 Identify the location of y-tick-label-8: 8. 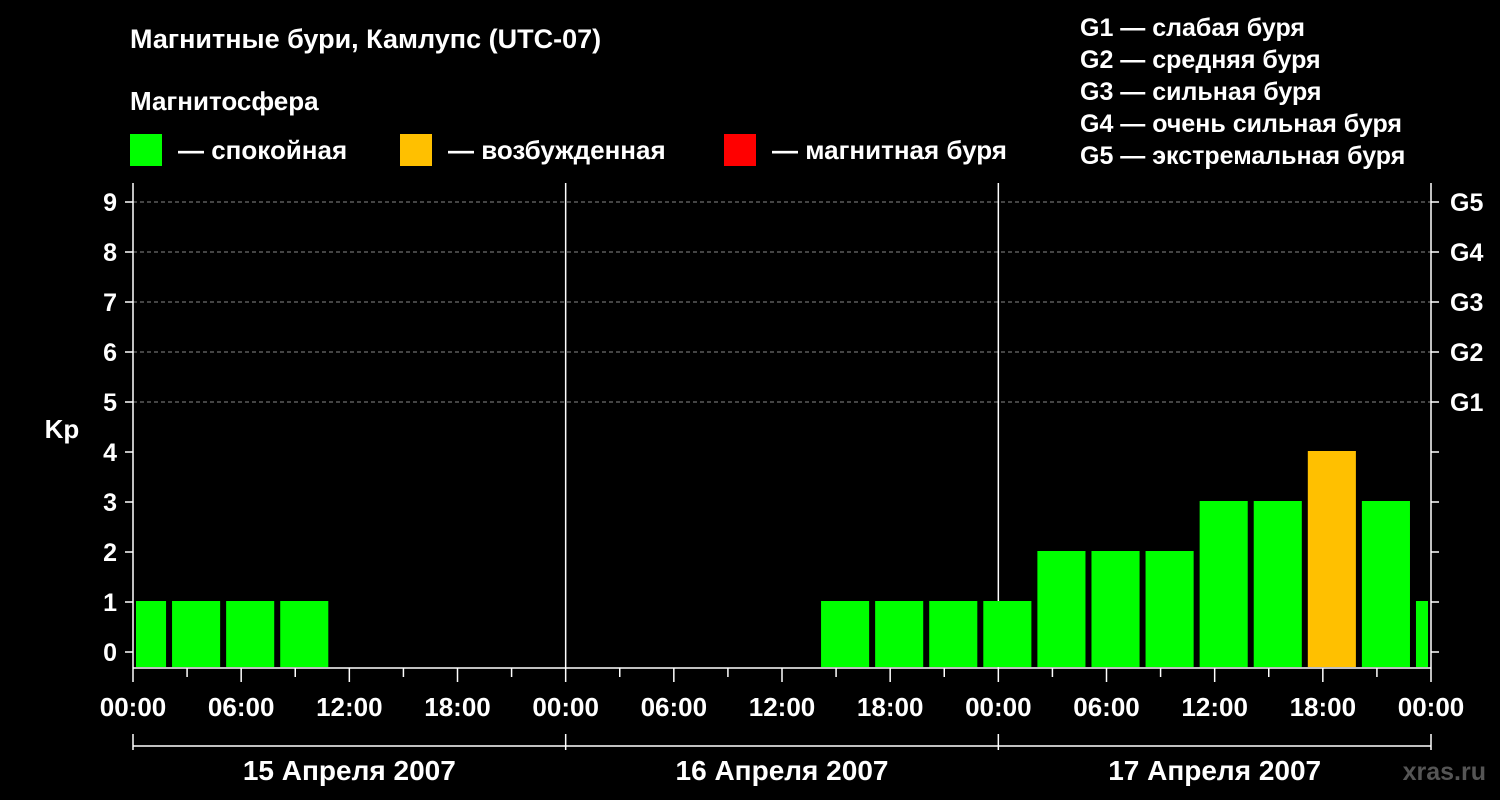
(110, 253).